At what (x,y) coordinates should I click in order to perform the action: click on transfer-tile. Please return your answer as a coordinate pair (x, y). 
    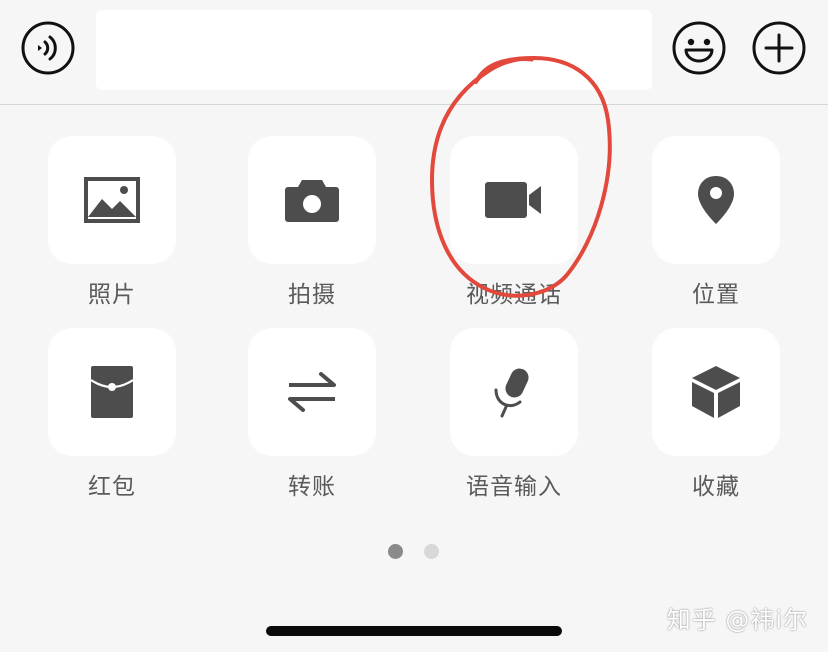
    Looking at the image, I should click on (312, 392).